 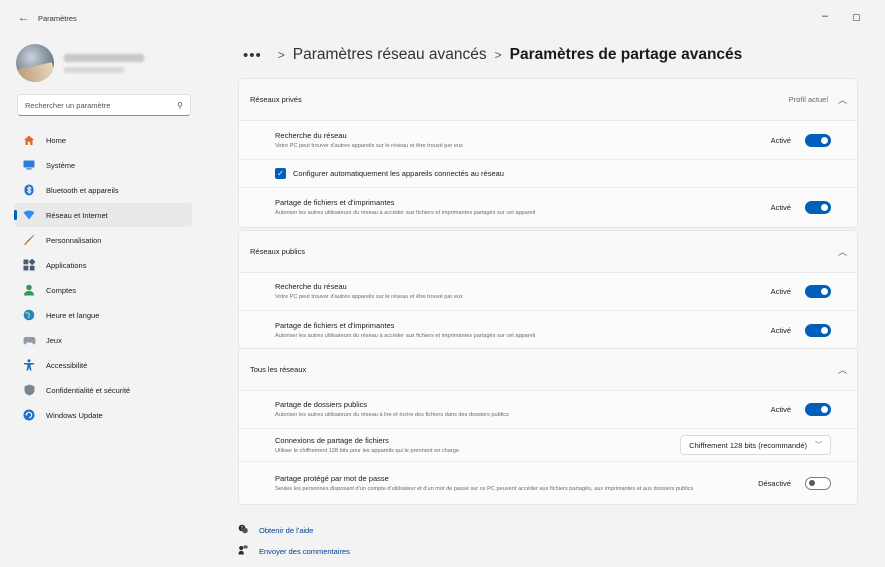 What do you see at coordinates (29, 390) in the screenshot?
I see `shield-icon` at bounding box center [29, 390].